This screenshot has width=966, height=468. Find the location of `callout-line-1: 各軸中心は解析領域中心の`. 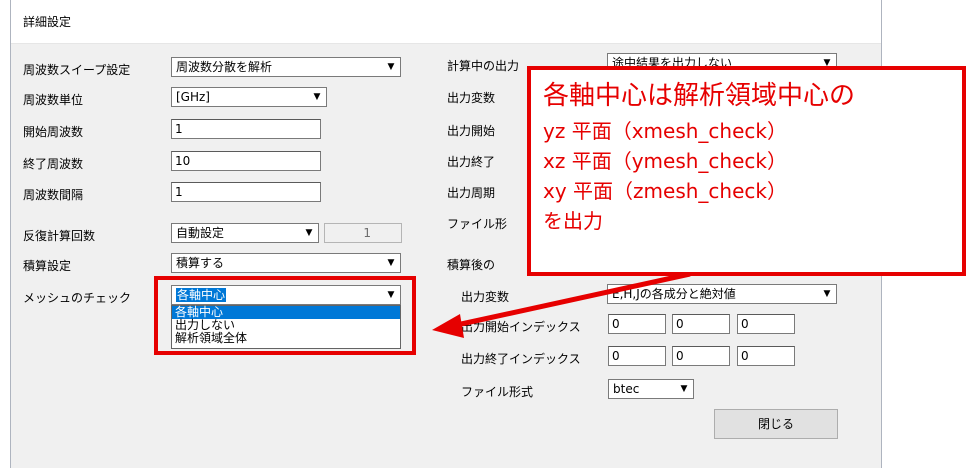

callout-line-1: 各軸中心は解析領域中心の is located at coordinates (699, 96).